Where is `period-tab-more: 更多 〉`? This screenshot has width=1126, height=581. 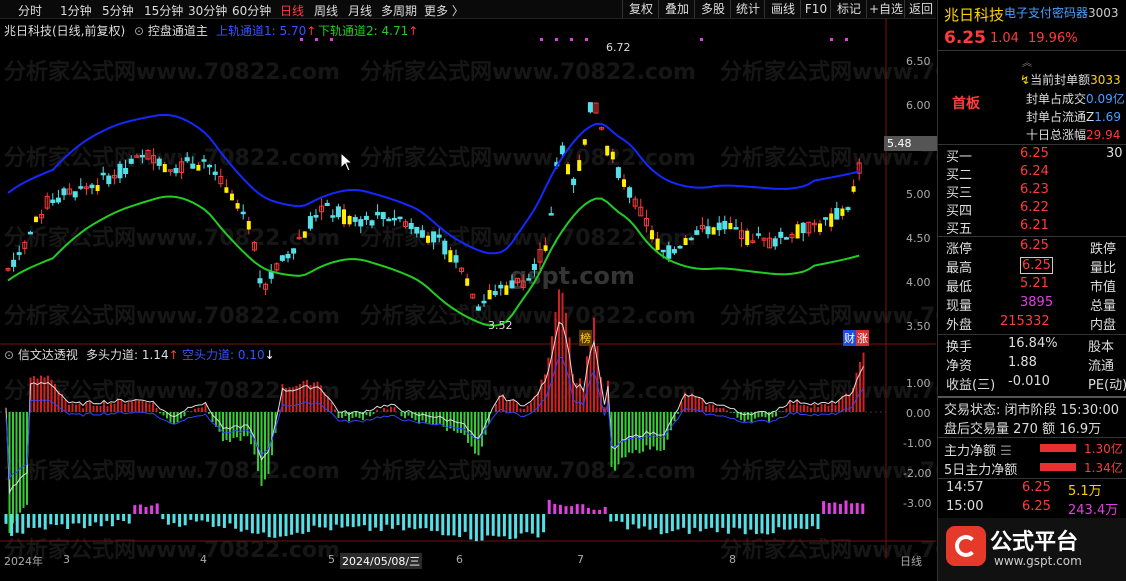 period-tab-more: 更多 〉 is located at coordinates (444, 10).